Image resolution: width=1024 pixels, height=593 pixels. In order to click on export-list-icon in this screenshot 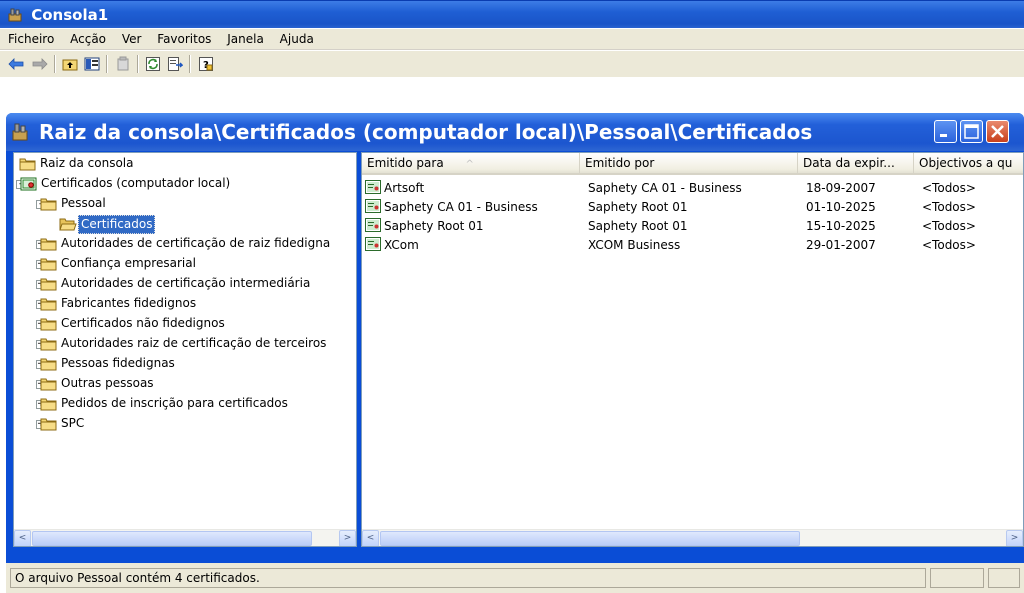, I will do `click(175, 64)`.